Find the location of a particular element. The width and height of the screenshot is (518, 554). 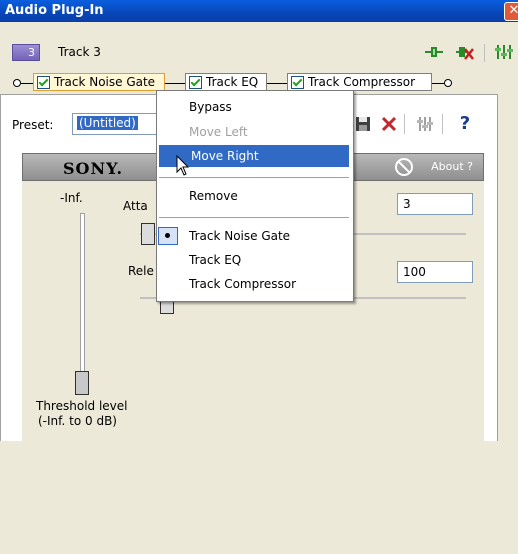

chain-plugin-label: Track Compressor is located at coordinates (362, 82).